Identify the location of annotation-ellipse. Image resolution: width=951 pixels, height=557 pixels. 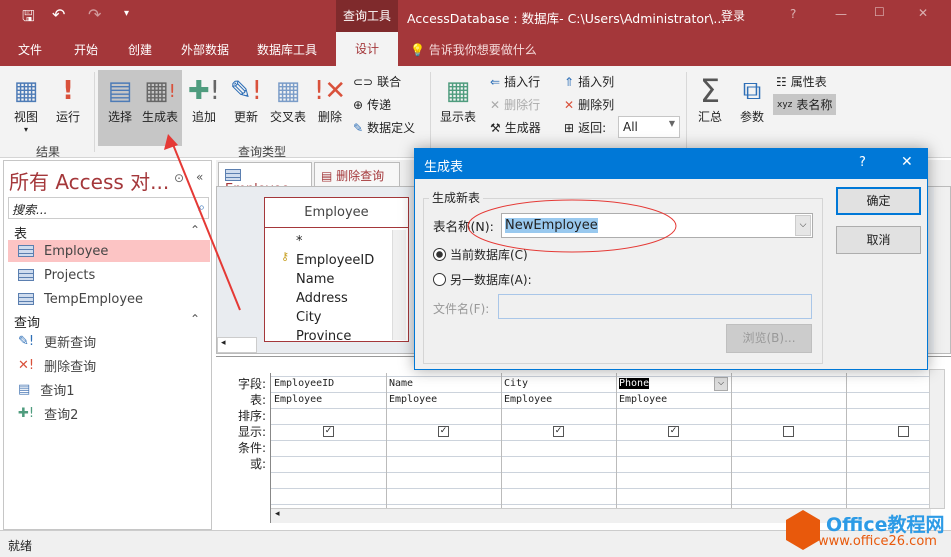
(572, 226).